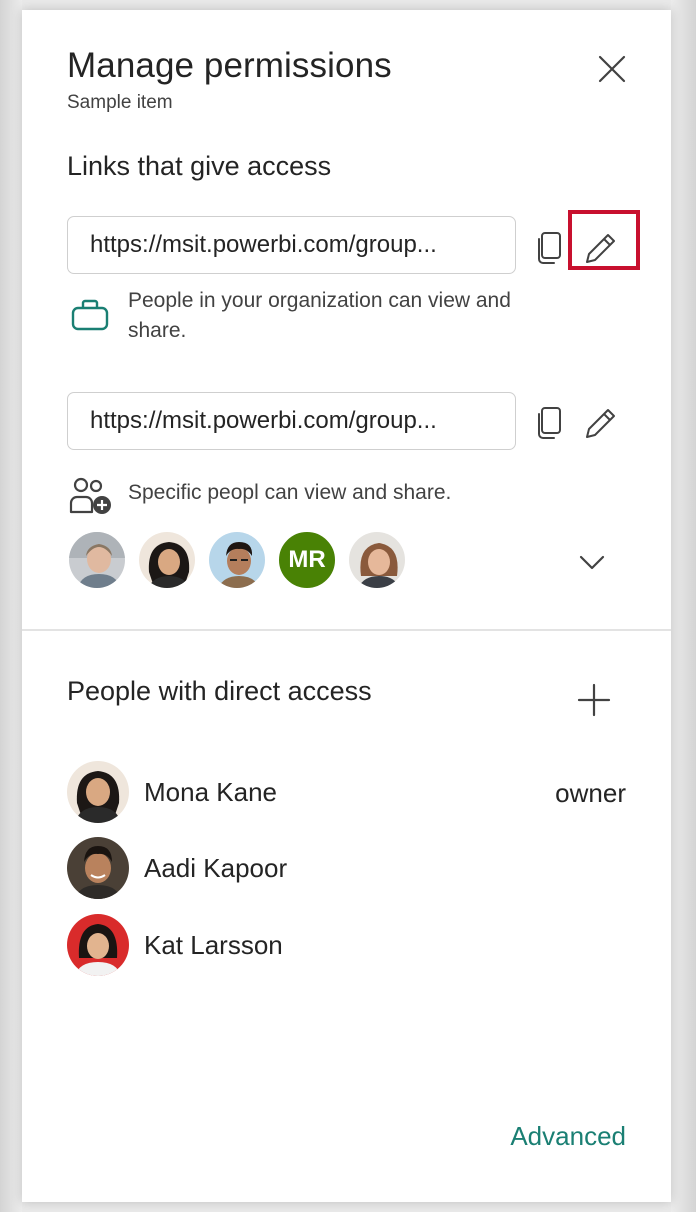 The image size is (696, 1212). Describe the element at coordinates (219, 691) in the screenshot. I see `direct-access-title: People with direct access` at that location.